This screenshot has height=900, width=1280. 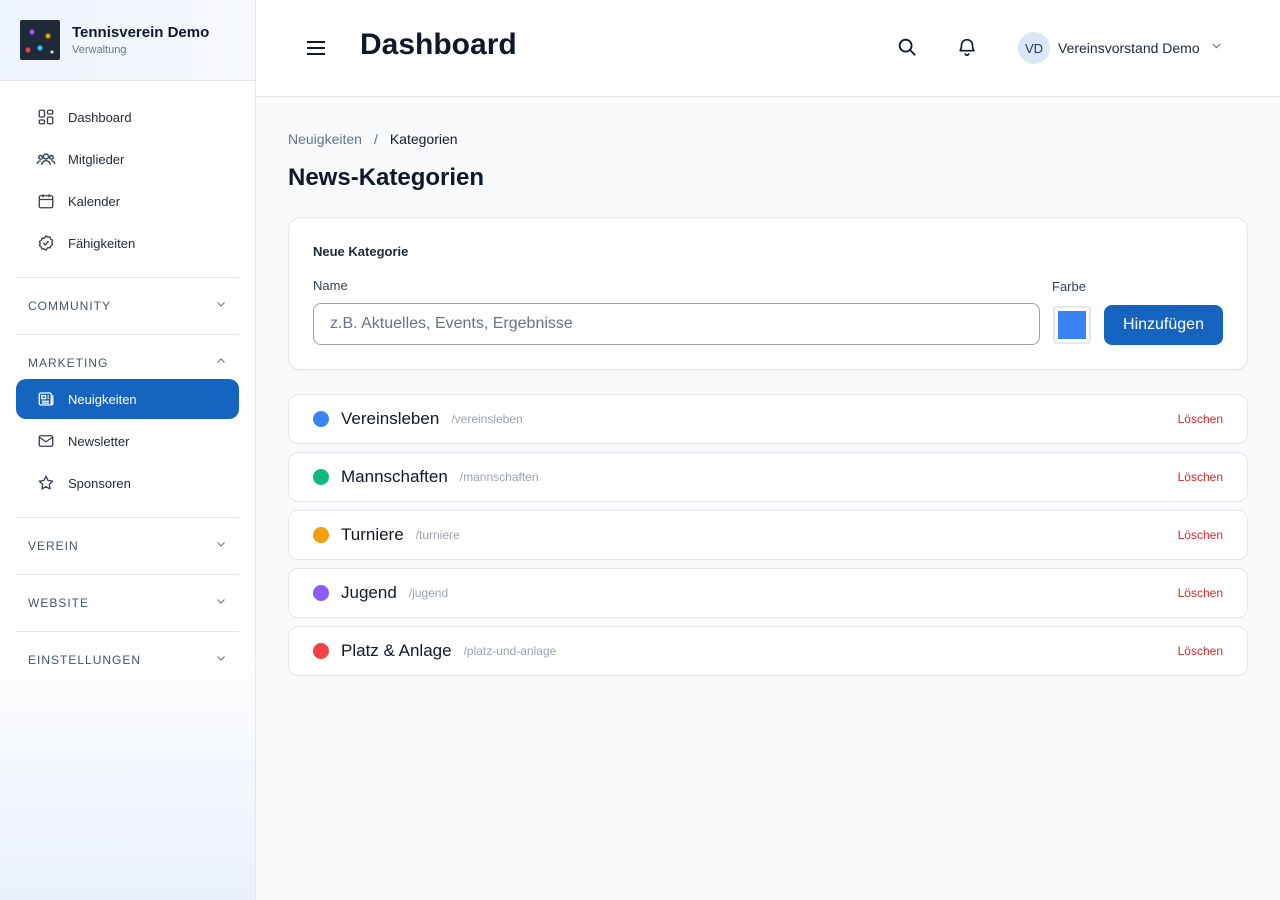 I want to click on marketing-group: Neuigkeiten Newsletter Sponsoren, so click(x=127, y=448).